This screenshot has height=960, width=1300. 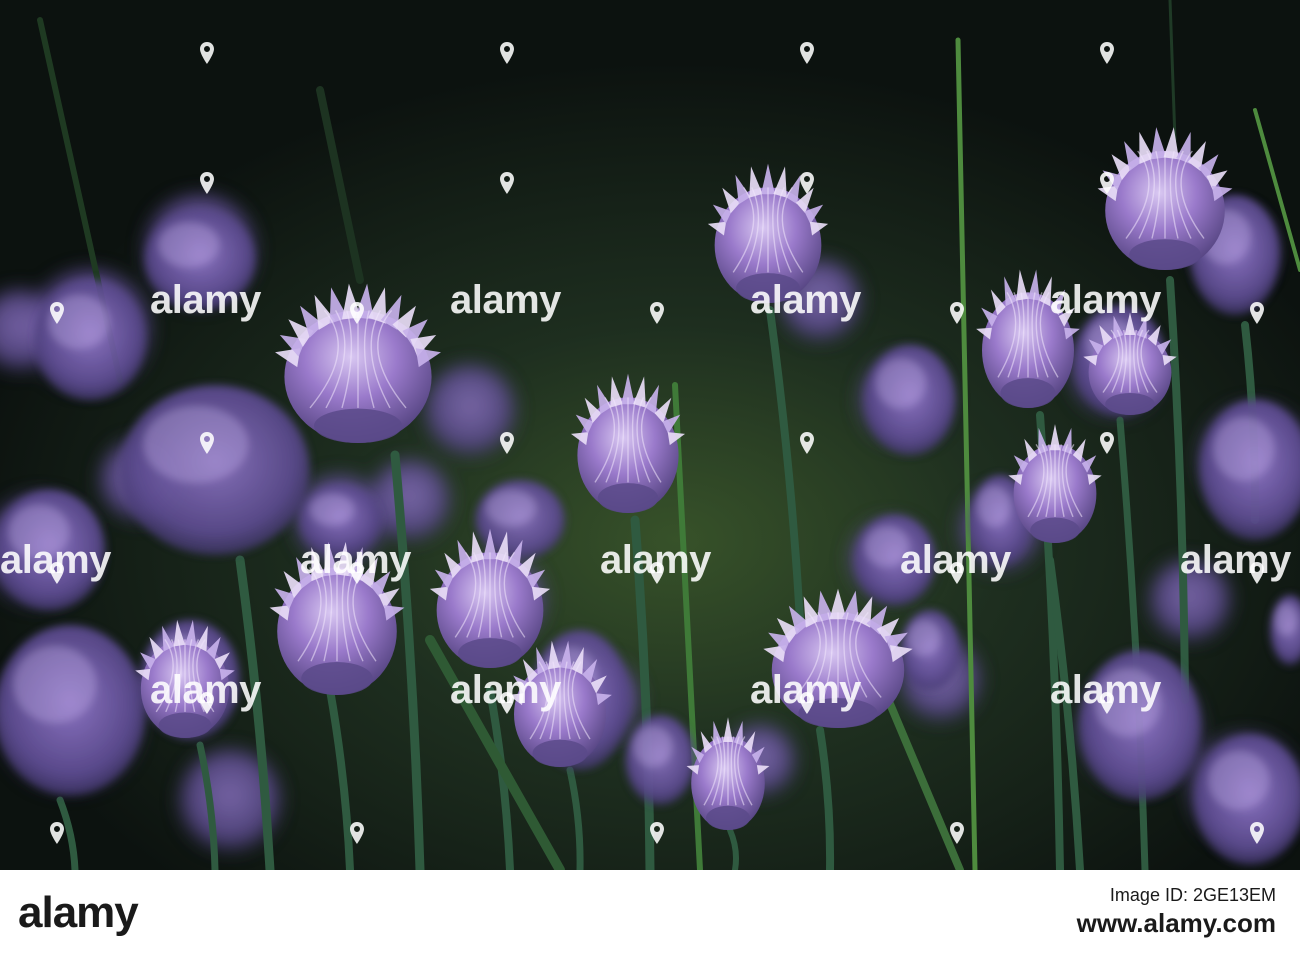 I want to click on alamy-logo: alamy, so click(x=78, y=913).